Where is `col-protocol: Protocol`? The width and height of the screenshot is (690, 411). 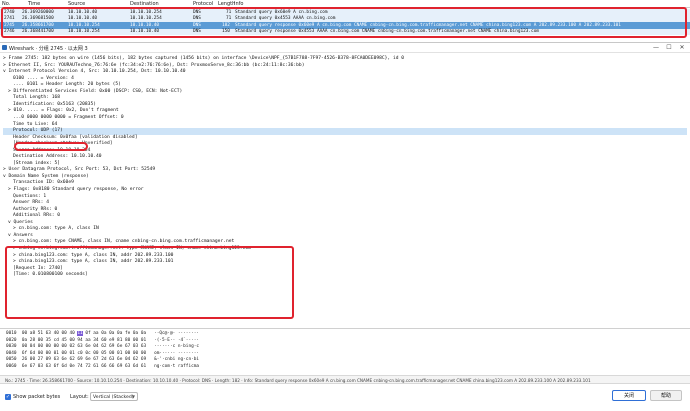
col-protocol: Protocol is located at coordinates (203, 4).